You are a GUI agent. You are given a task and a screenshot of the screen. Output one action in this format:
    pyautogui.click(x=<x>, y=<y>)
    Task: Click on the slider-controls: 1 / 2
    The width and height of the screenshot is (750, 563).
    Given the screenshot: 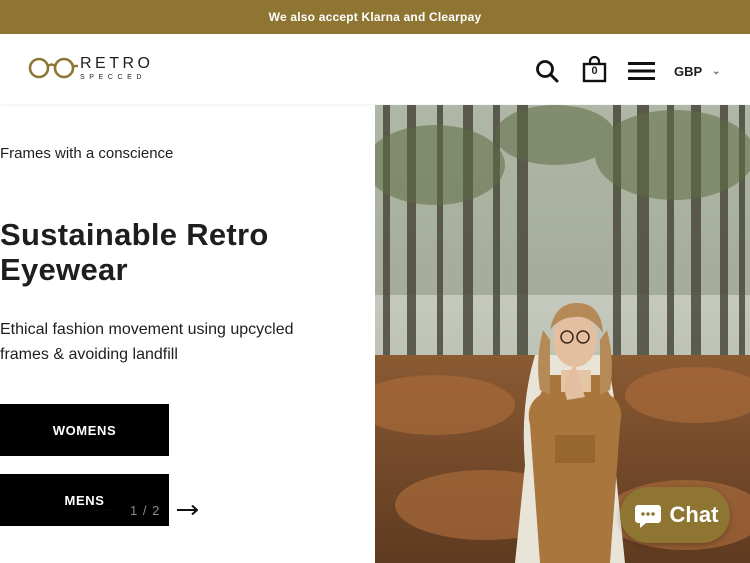 What is the action you would take?
    pyautogui.click(x=145, y=510)
    